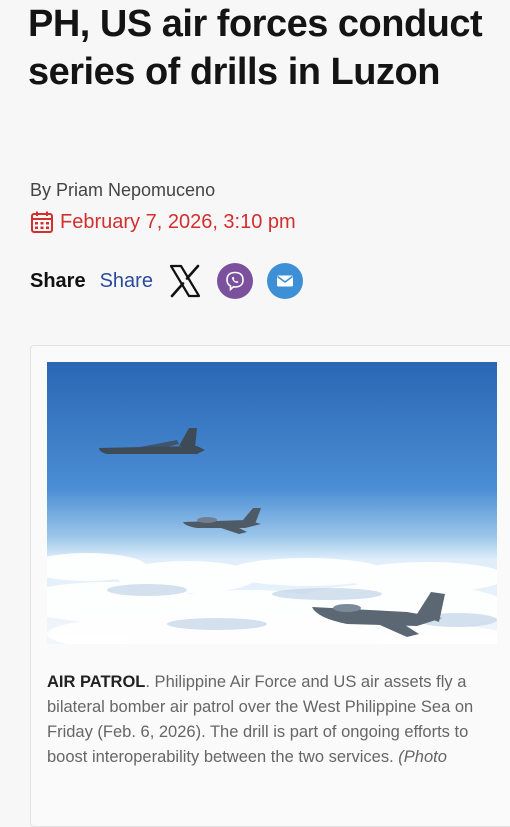 This screenshot has width=510, height=827. What do you see at coordinates (422, 757) in the screenshot?
I see `caption-credit: (Photo` at bounding box center [422, 757].